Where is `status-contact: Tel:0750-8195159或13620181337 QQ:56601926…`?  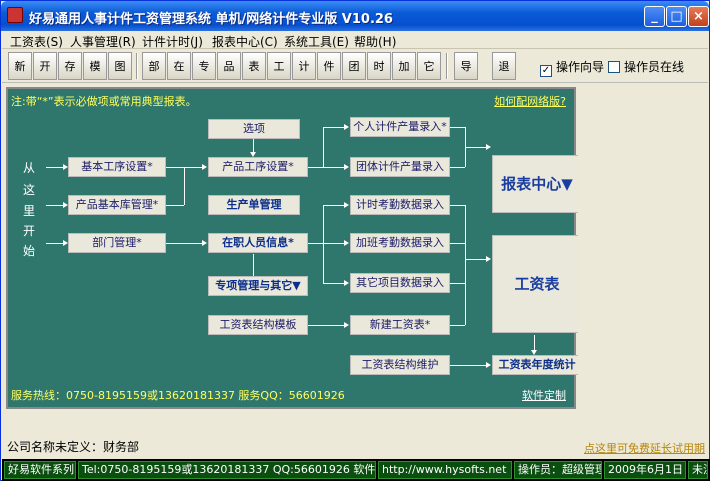
status-contact: Tel:0750-8195159或13620181337 QQ:56601926… is located at coordinates (227, 470).